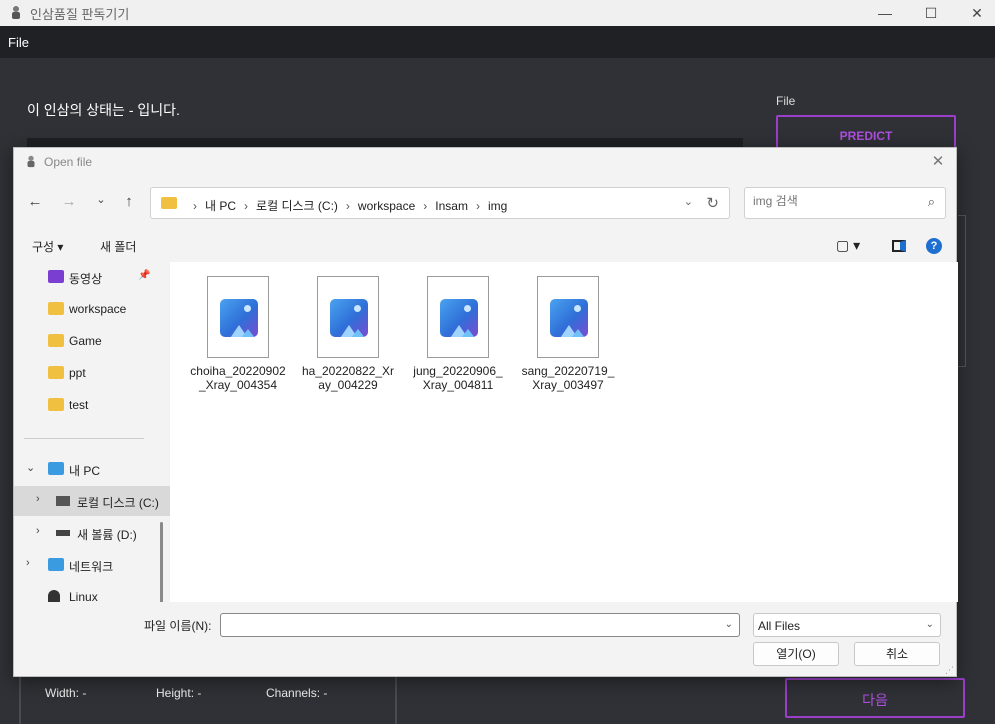 Image resolution: width=995 pixels, height=724 pixels. I want to click on filetype-select: All Files ⌄, so click(847, 625).